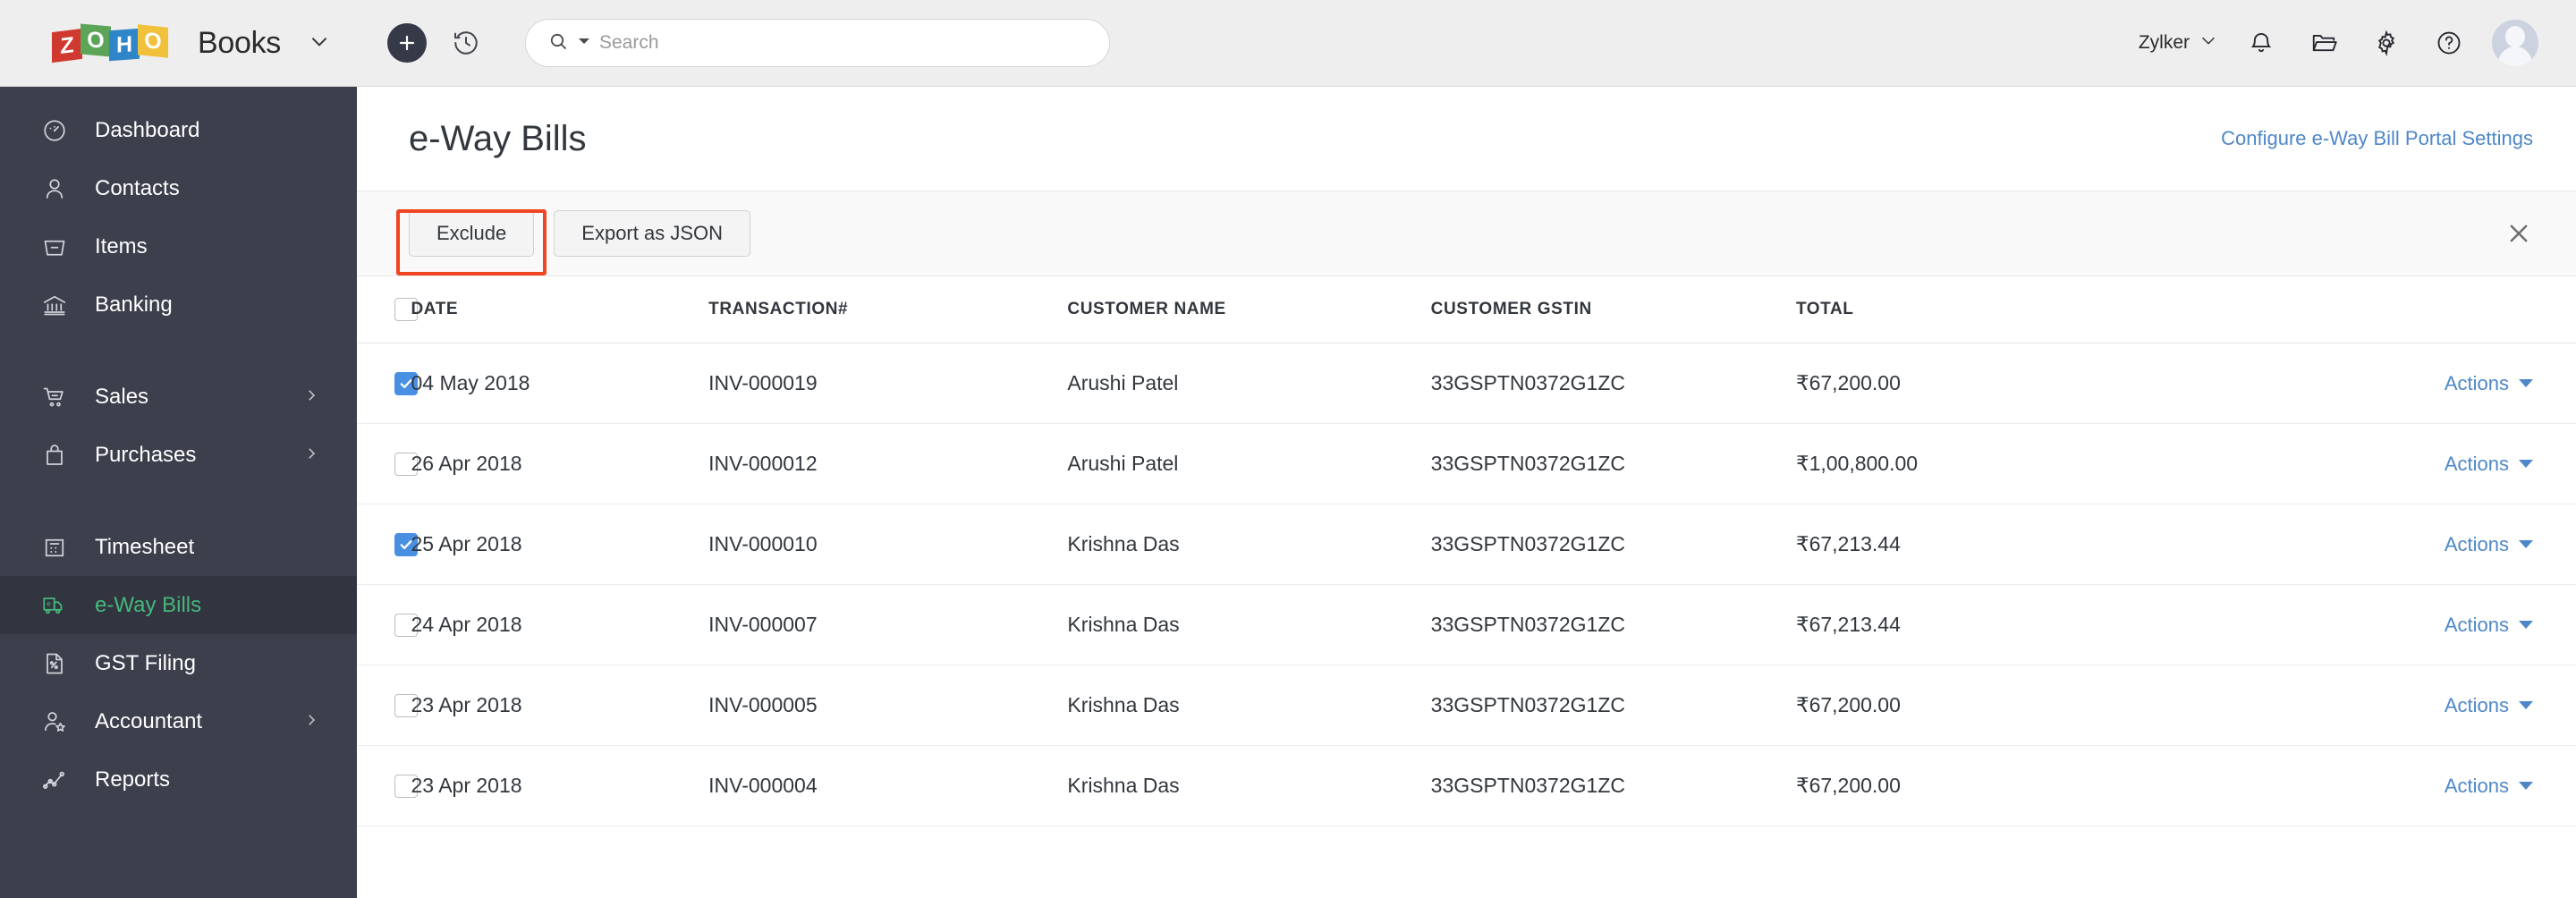 This screenshot has height=898, width=2576. What do you see at coordinates (888, 624) in the screenshot?
I see `cell-transaction: INV-000007` at bounding box center [888, 624].